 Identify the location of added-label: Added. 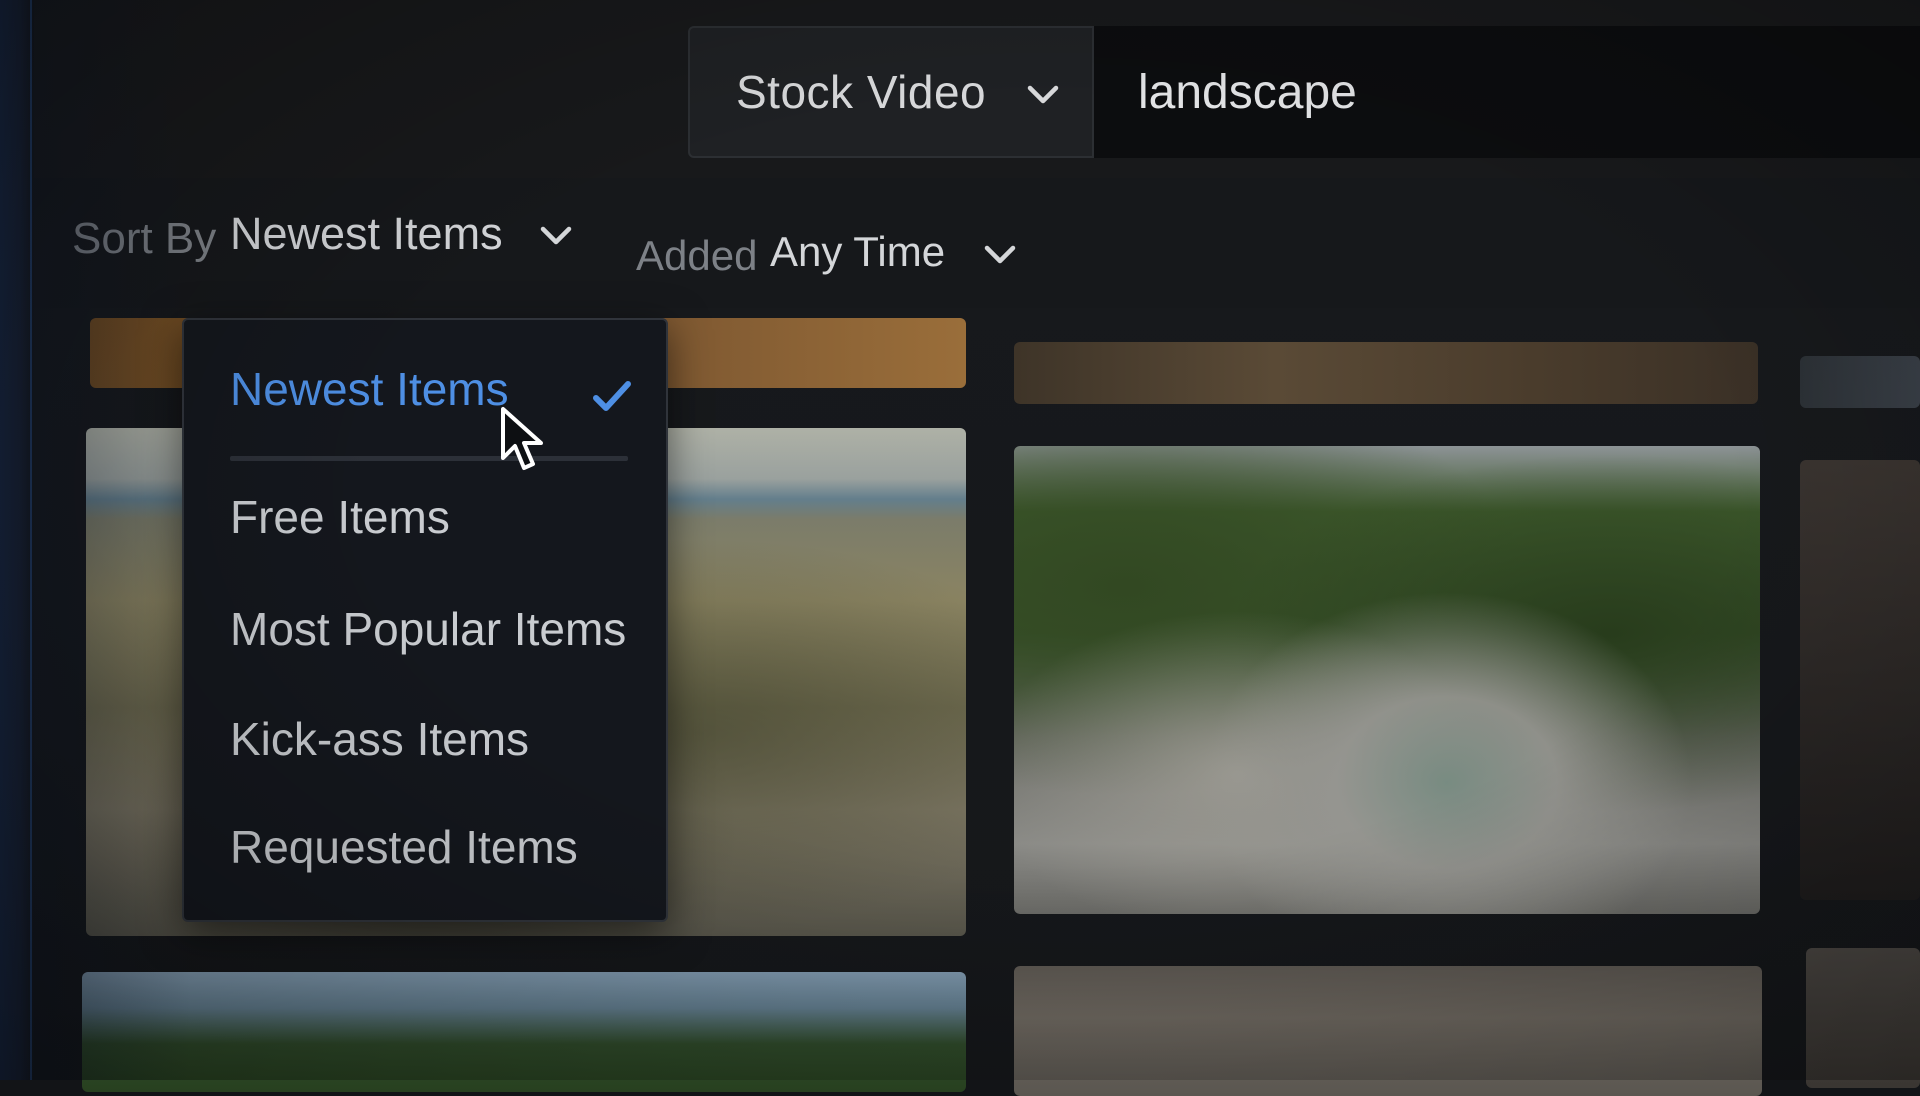
(697, 255).